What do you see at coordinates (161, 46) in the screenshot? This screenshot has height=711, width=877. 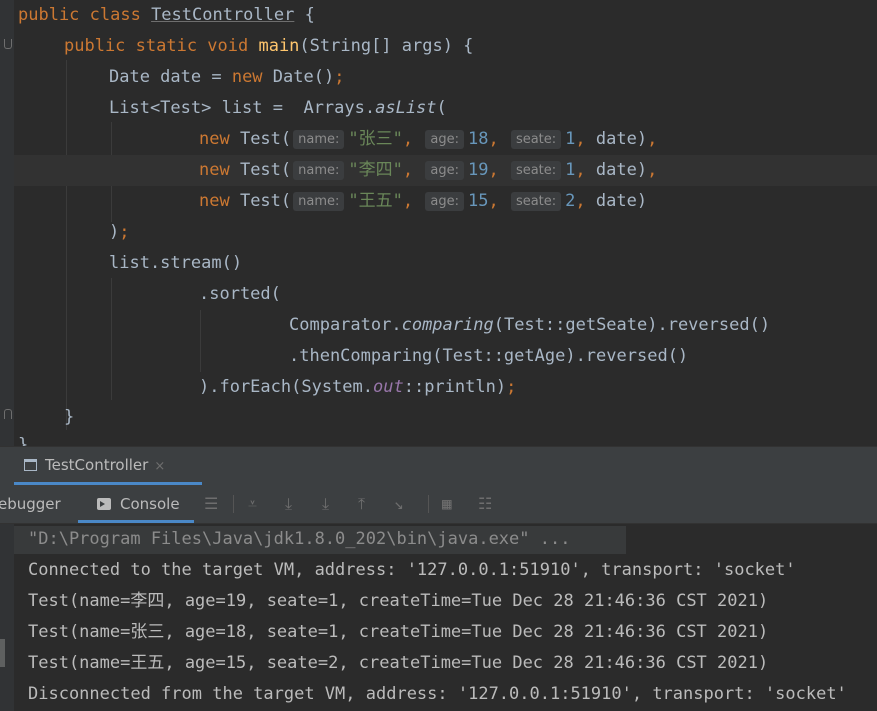 I see `keyword: public static void` at bounding box center [161, 46].